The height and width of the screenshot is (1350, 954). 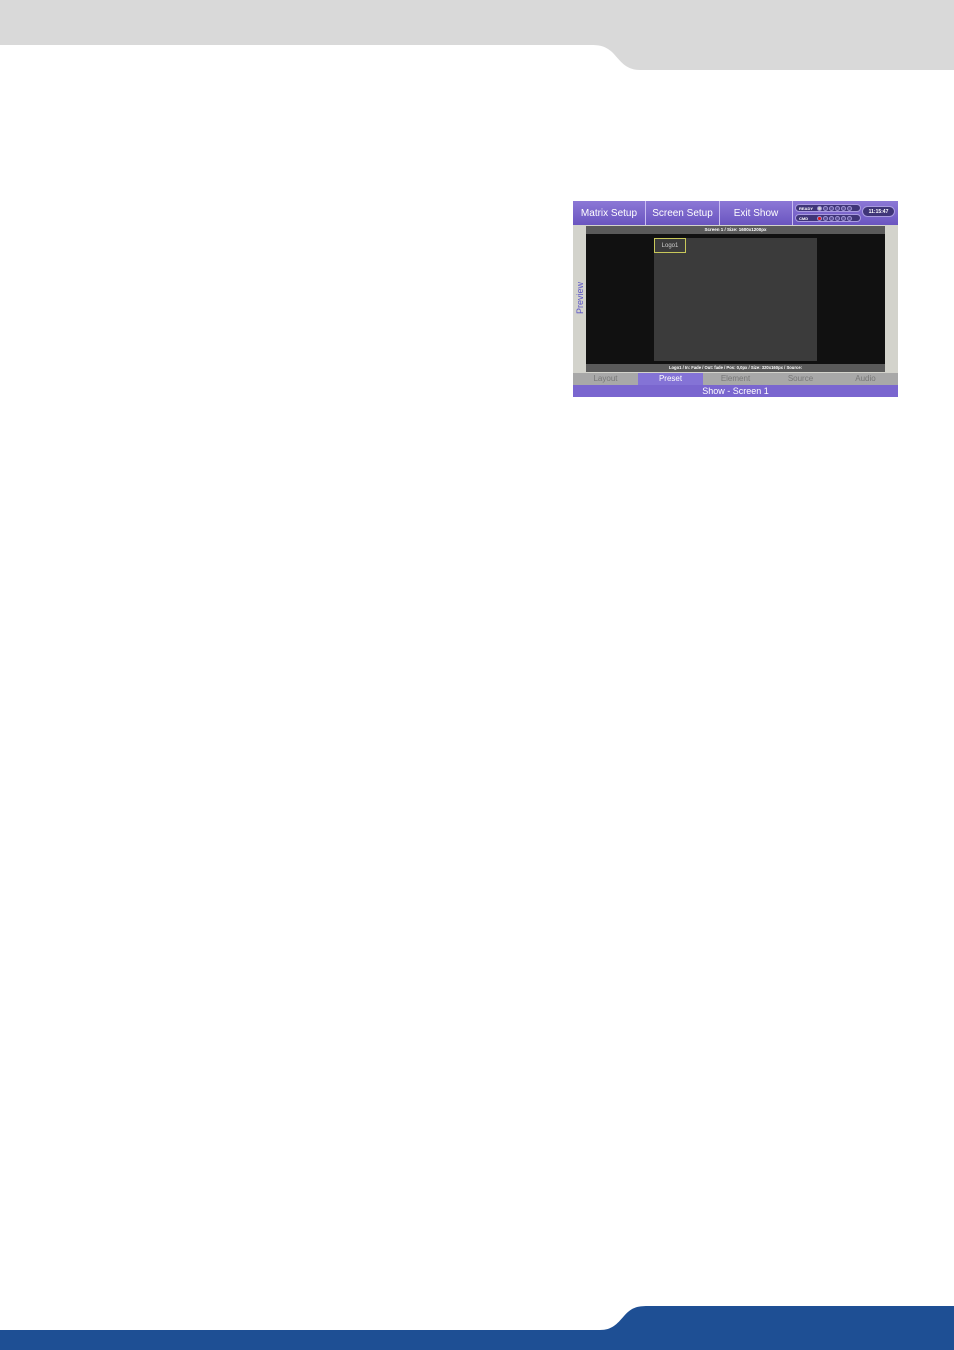 I want to click on screen-area: Logo1, so click(x=735, y=299).